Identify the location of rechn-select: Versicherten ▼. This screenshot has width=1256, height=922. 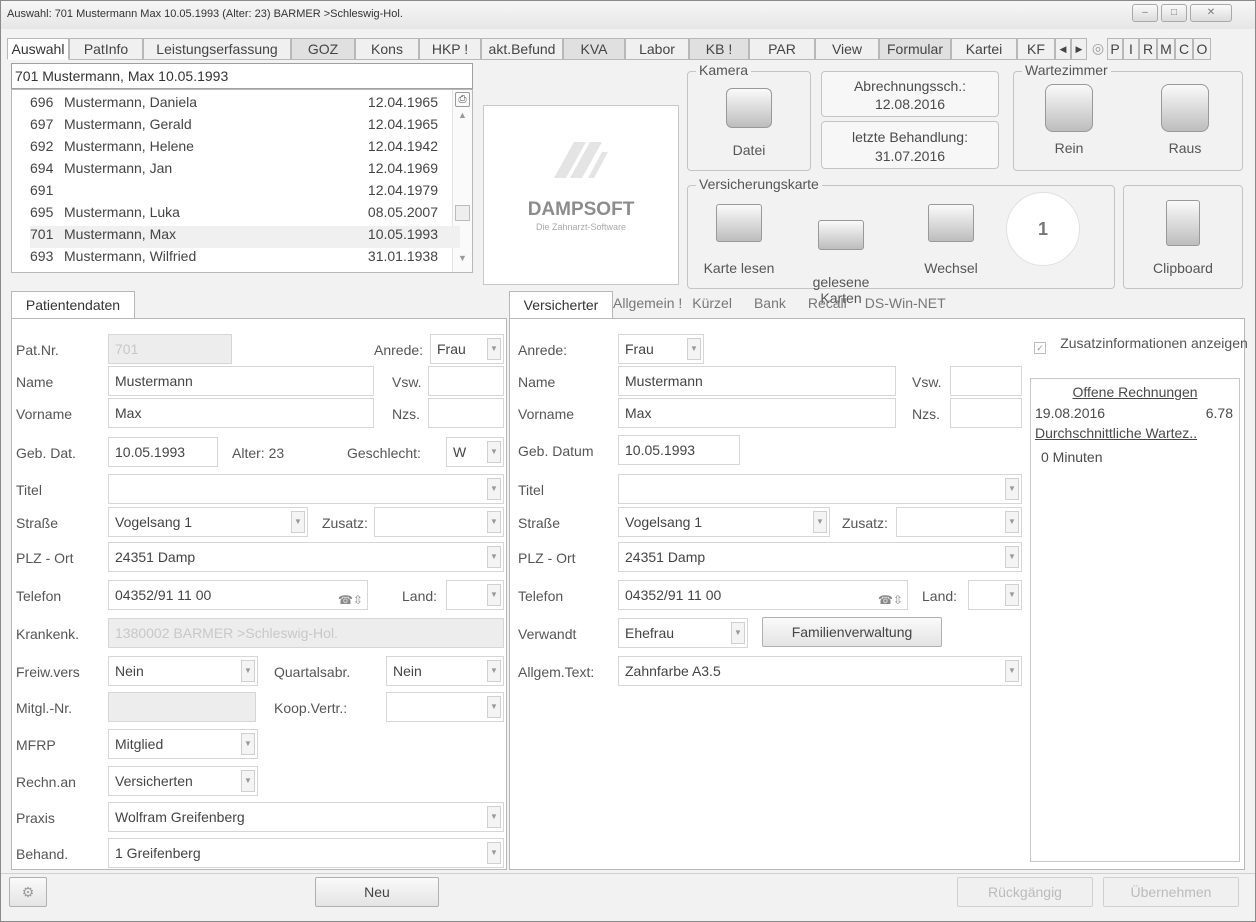
(183, 781).